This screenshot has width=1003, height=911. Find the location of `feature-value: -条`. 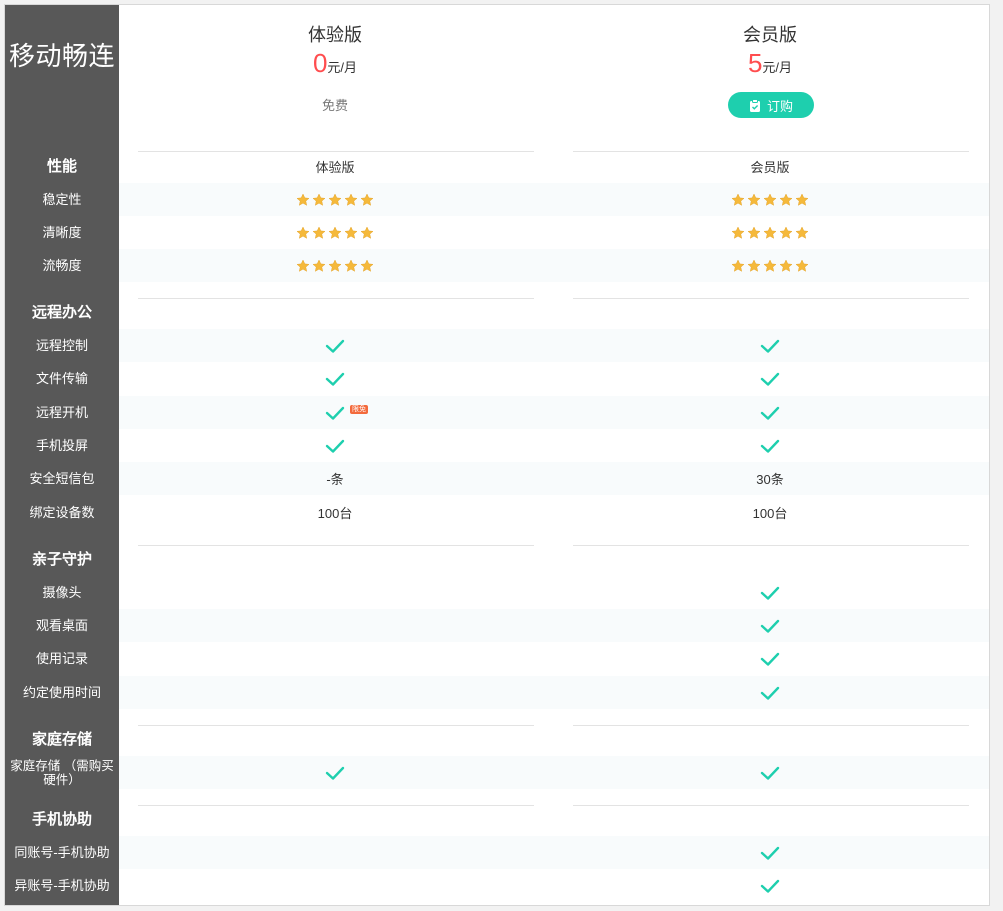

feature-value: -条 is located at coordinates (335, 479).